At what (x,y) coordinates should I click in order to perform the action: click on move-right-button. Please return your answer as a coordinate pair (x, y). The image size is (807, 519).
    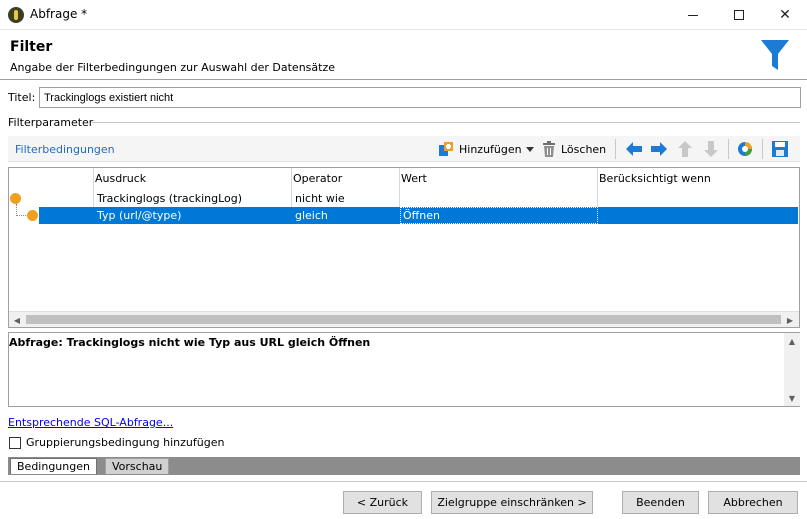
    Looking at the image, I should click on (659, 149).